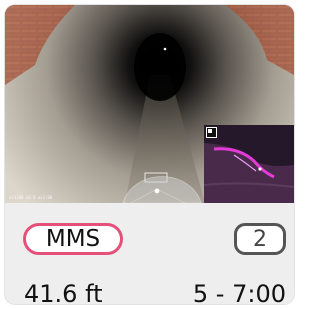 The height and width of the screenshot is (309, 320). I want to click on profile-scan-image, so click(249, 164).